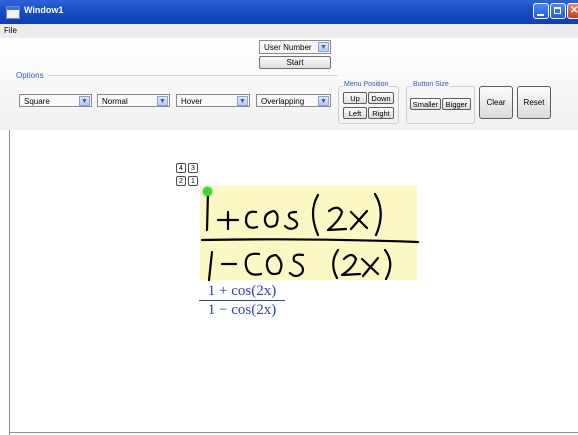  I want to click on activation-select: Hover ▼, so click(213, 100).